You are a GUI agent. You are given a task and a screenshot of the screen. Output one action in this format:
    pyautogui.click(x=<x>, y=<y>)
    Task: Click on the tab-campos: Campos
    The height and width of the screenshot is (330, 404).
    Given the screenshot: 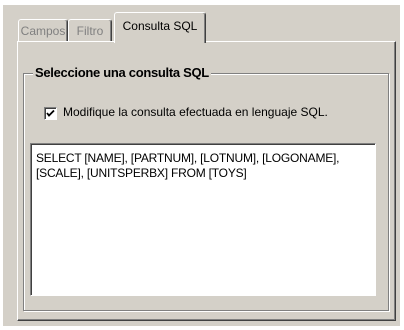 What is the action you would take?
    pyautogui.click(x=43, y=30)
    